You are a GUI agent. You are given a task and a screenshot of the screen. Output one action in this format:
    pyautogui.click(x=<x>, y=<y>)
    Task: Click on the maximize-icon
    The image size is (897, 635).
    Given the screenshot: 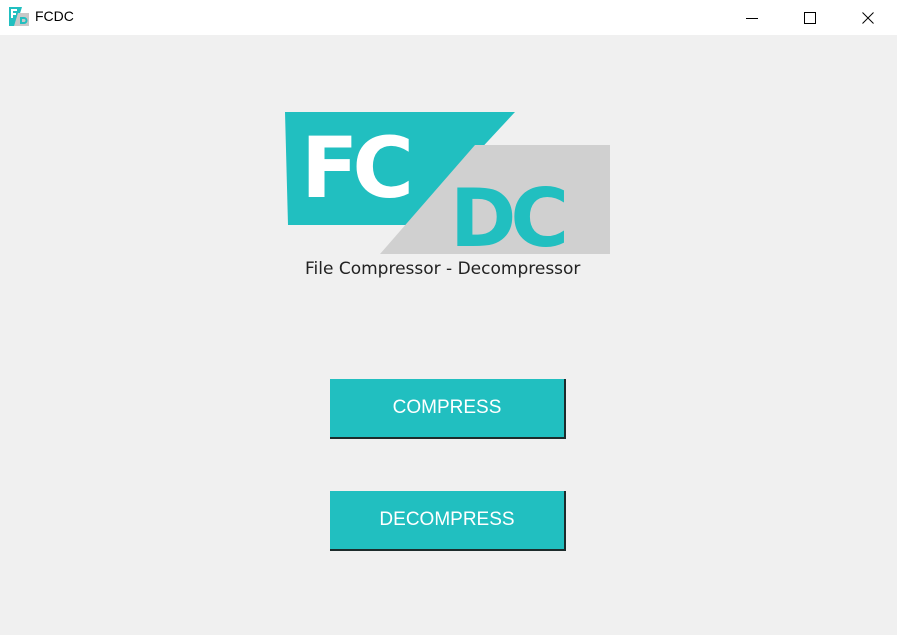 What is the action you would take?
    pyautogui.click(x=810, y=17)
    